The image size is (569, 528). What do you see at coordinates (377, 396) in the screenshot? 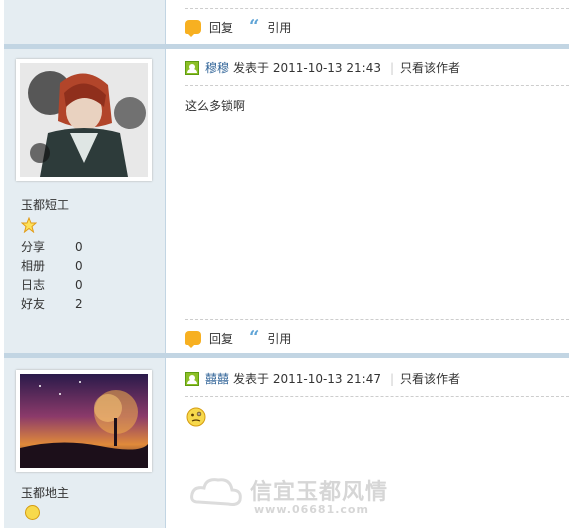
I see `post-3-header-divider` at bounding box center [377, 396].